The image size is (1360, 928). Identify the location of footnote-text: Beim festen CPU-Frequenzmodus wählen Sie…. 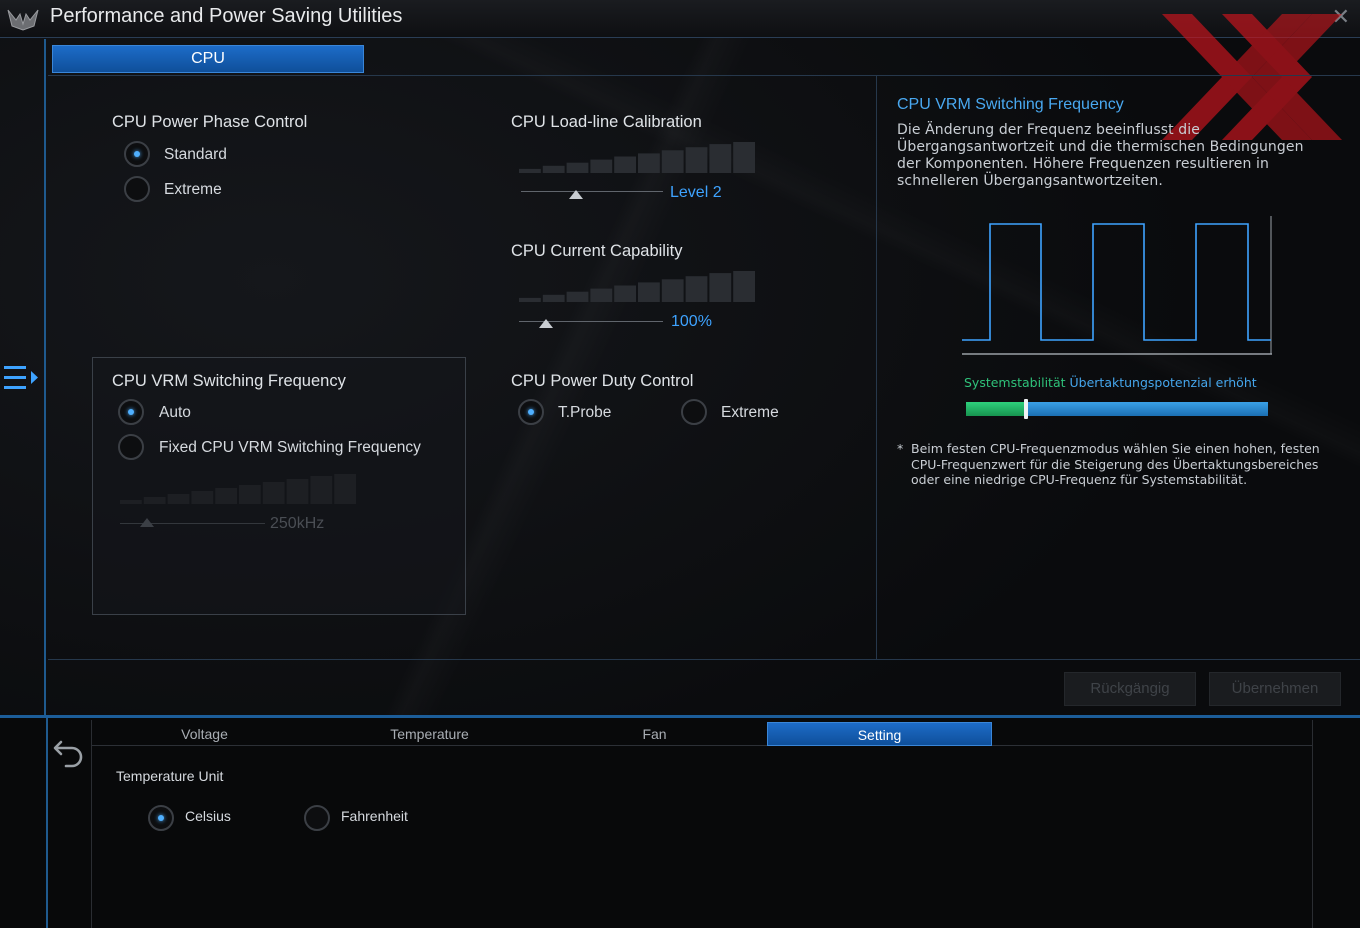
(1115, 464).